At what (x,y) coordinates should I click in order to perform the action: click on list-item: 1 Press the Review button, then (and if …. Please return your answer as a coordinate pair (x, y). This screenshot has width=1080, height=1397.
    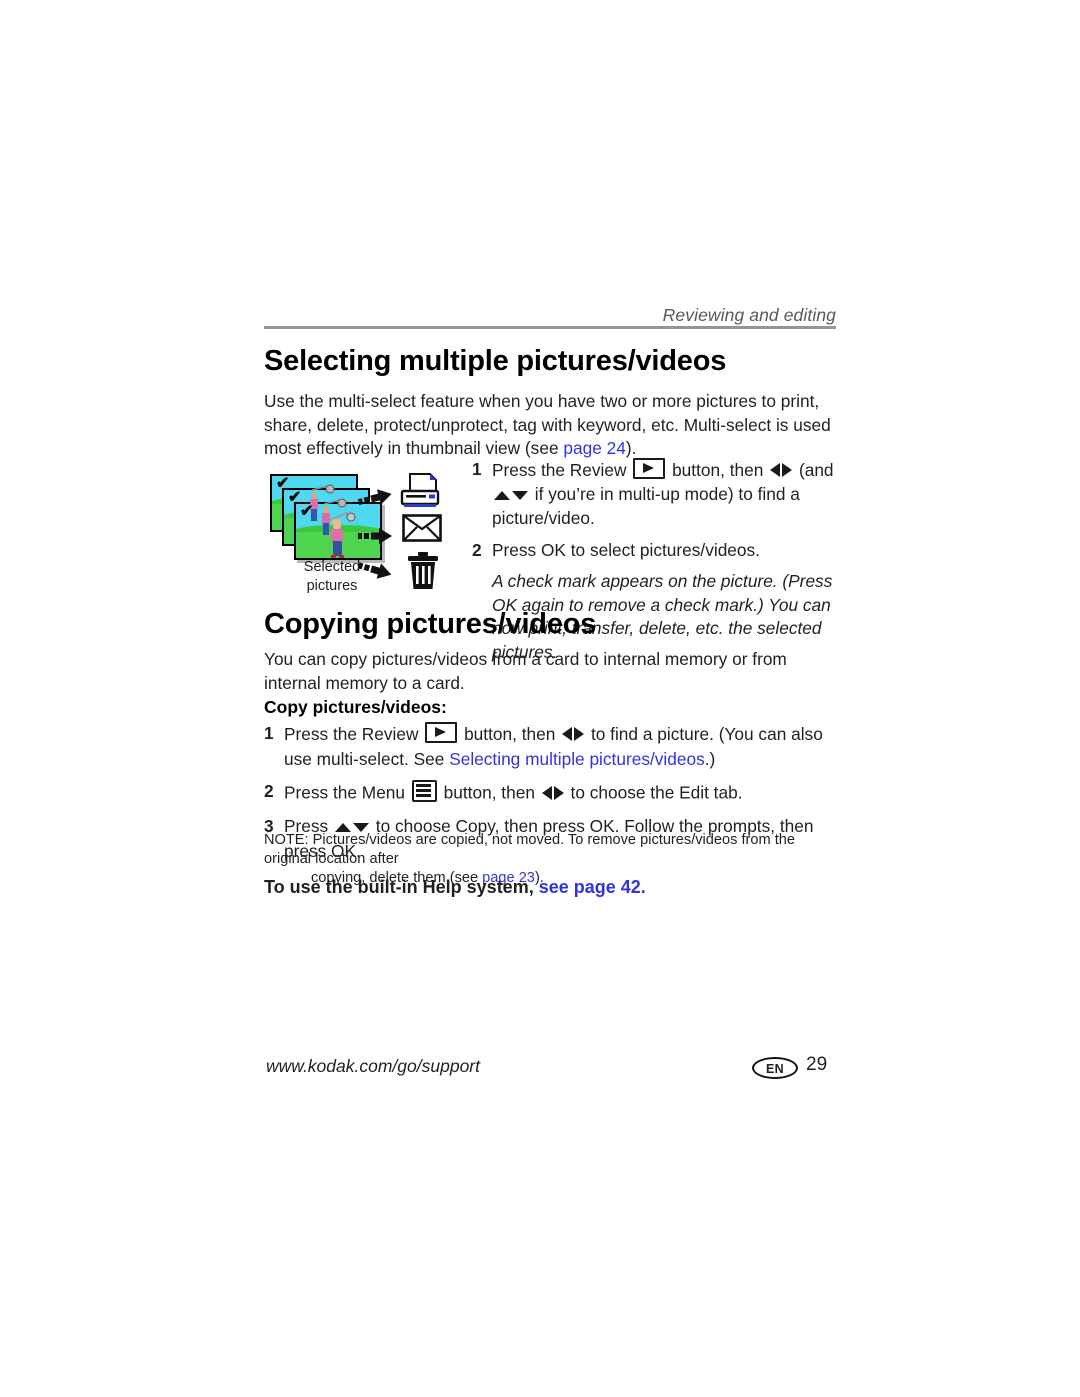
    Looking at the image, I should click on (655, 494).